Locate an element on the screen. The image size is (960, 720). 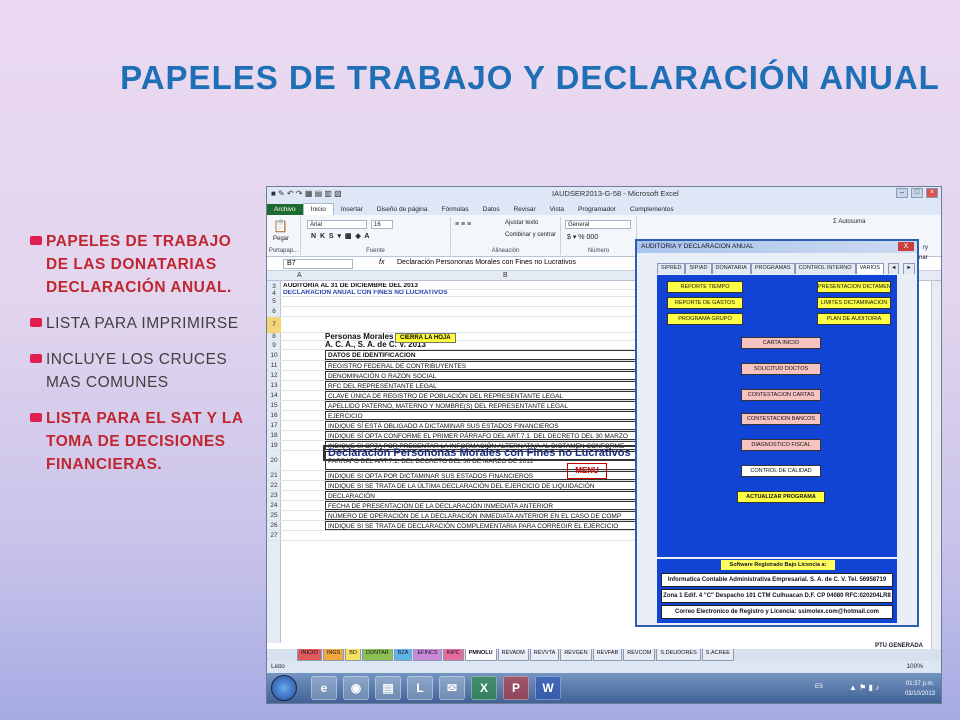
row-number: 8 is located at coordinates (274, 337).